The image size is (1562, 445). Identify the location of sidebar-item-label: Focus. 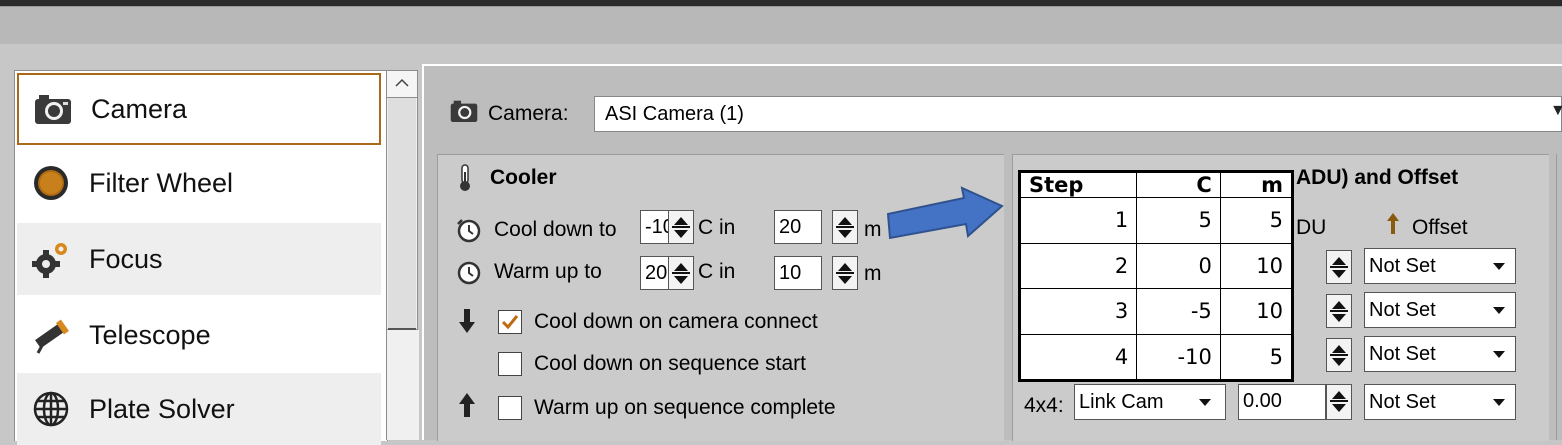
(126, 258).